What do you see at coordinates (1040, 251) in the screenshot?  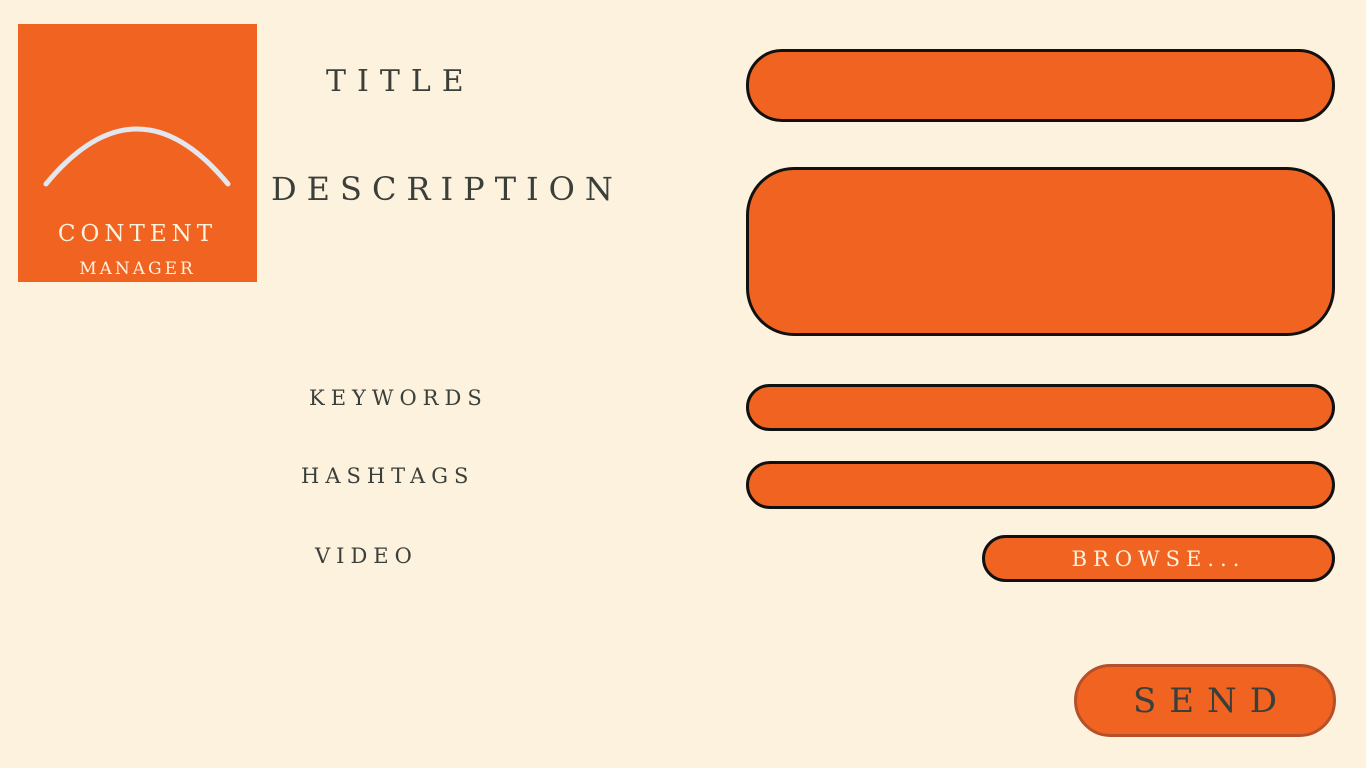 I see `description-textarea` at bounding box center [1040, 251].